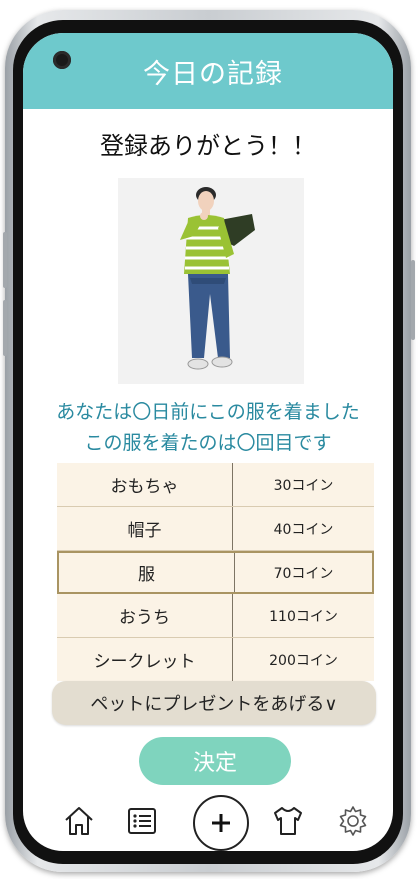 Image resolution: width=420 pixels, height=879 pixels. What do you see at coordinates (214, 703) in the screenshot?
I see `give-present-dropdown: ペットにプレゼントをあげる∨` at bounding box center [214, 703].